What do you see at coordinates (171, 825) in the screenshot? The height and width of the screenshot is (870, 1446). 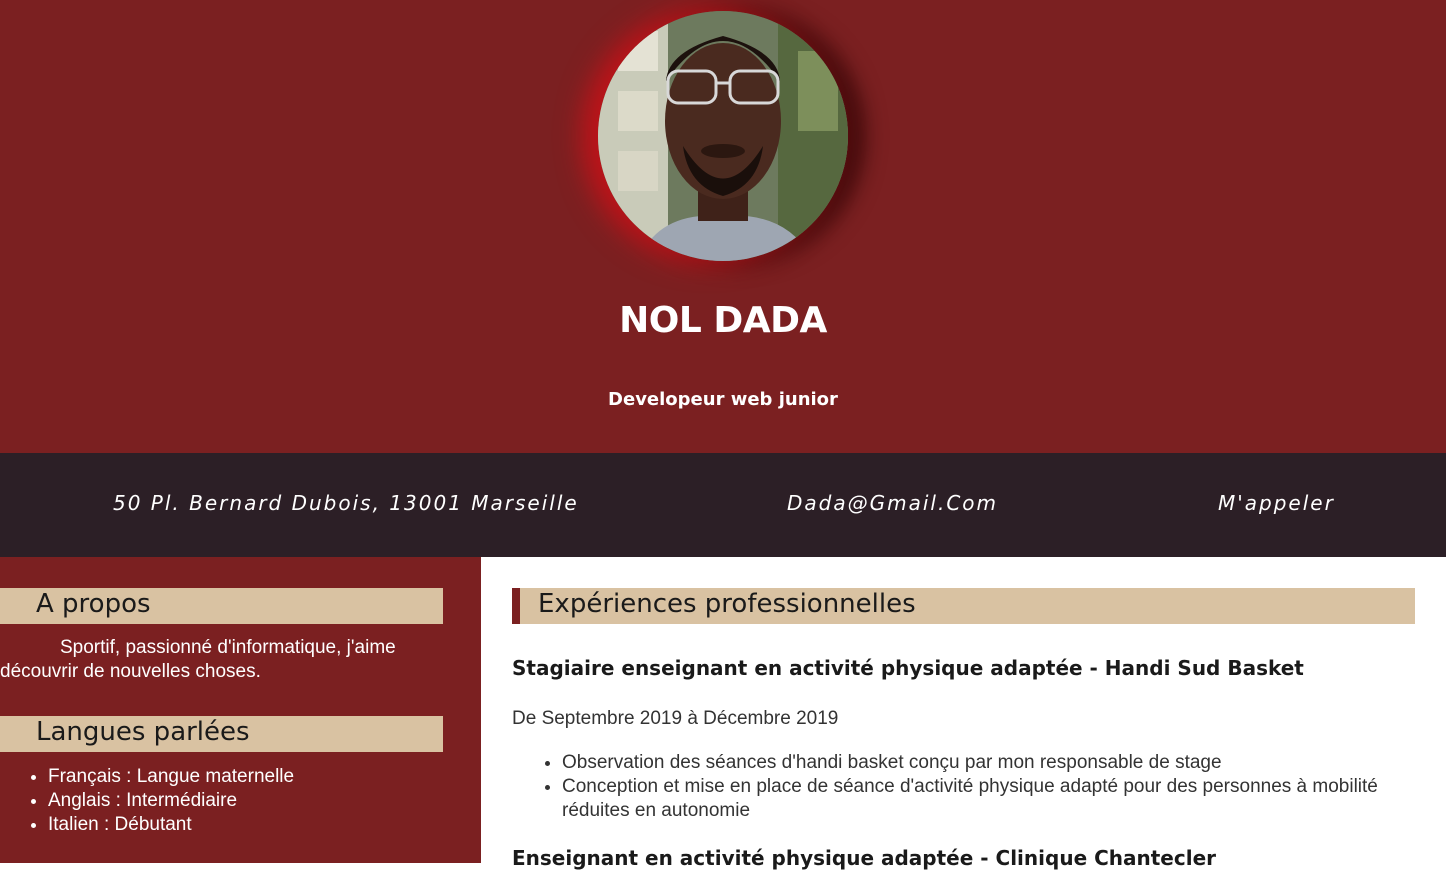 I see `list-item: Italien : Débutant` at bounding box center [171, 825].